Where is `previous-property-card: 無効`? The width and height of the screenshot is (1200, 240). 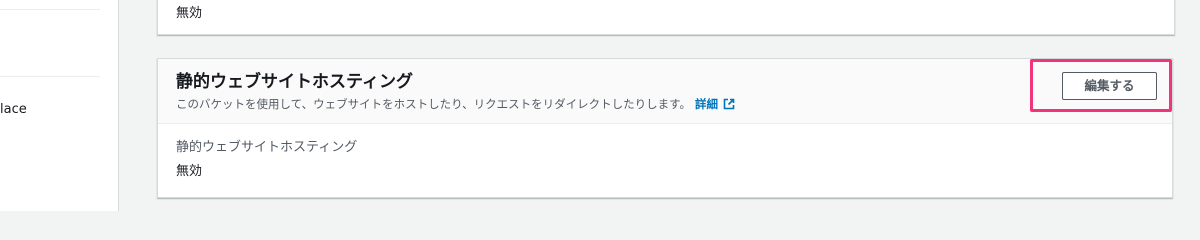
previous-property-card: 無効 is located at coordinates (666, 17).